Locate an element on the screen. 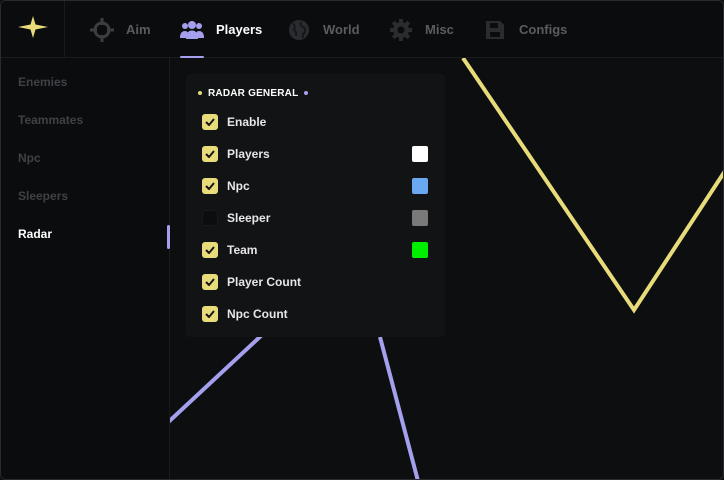 The height and width of the screenshot is (480, 724). npc-count-checkbox is located at coordinates (210, 314).